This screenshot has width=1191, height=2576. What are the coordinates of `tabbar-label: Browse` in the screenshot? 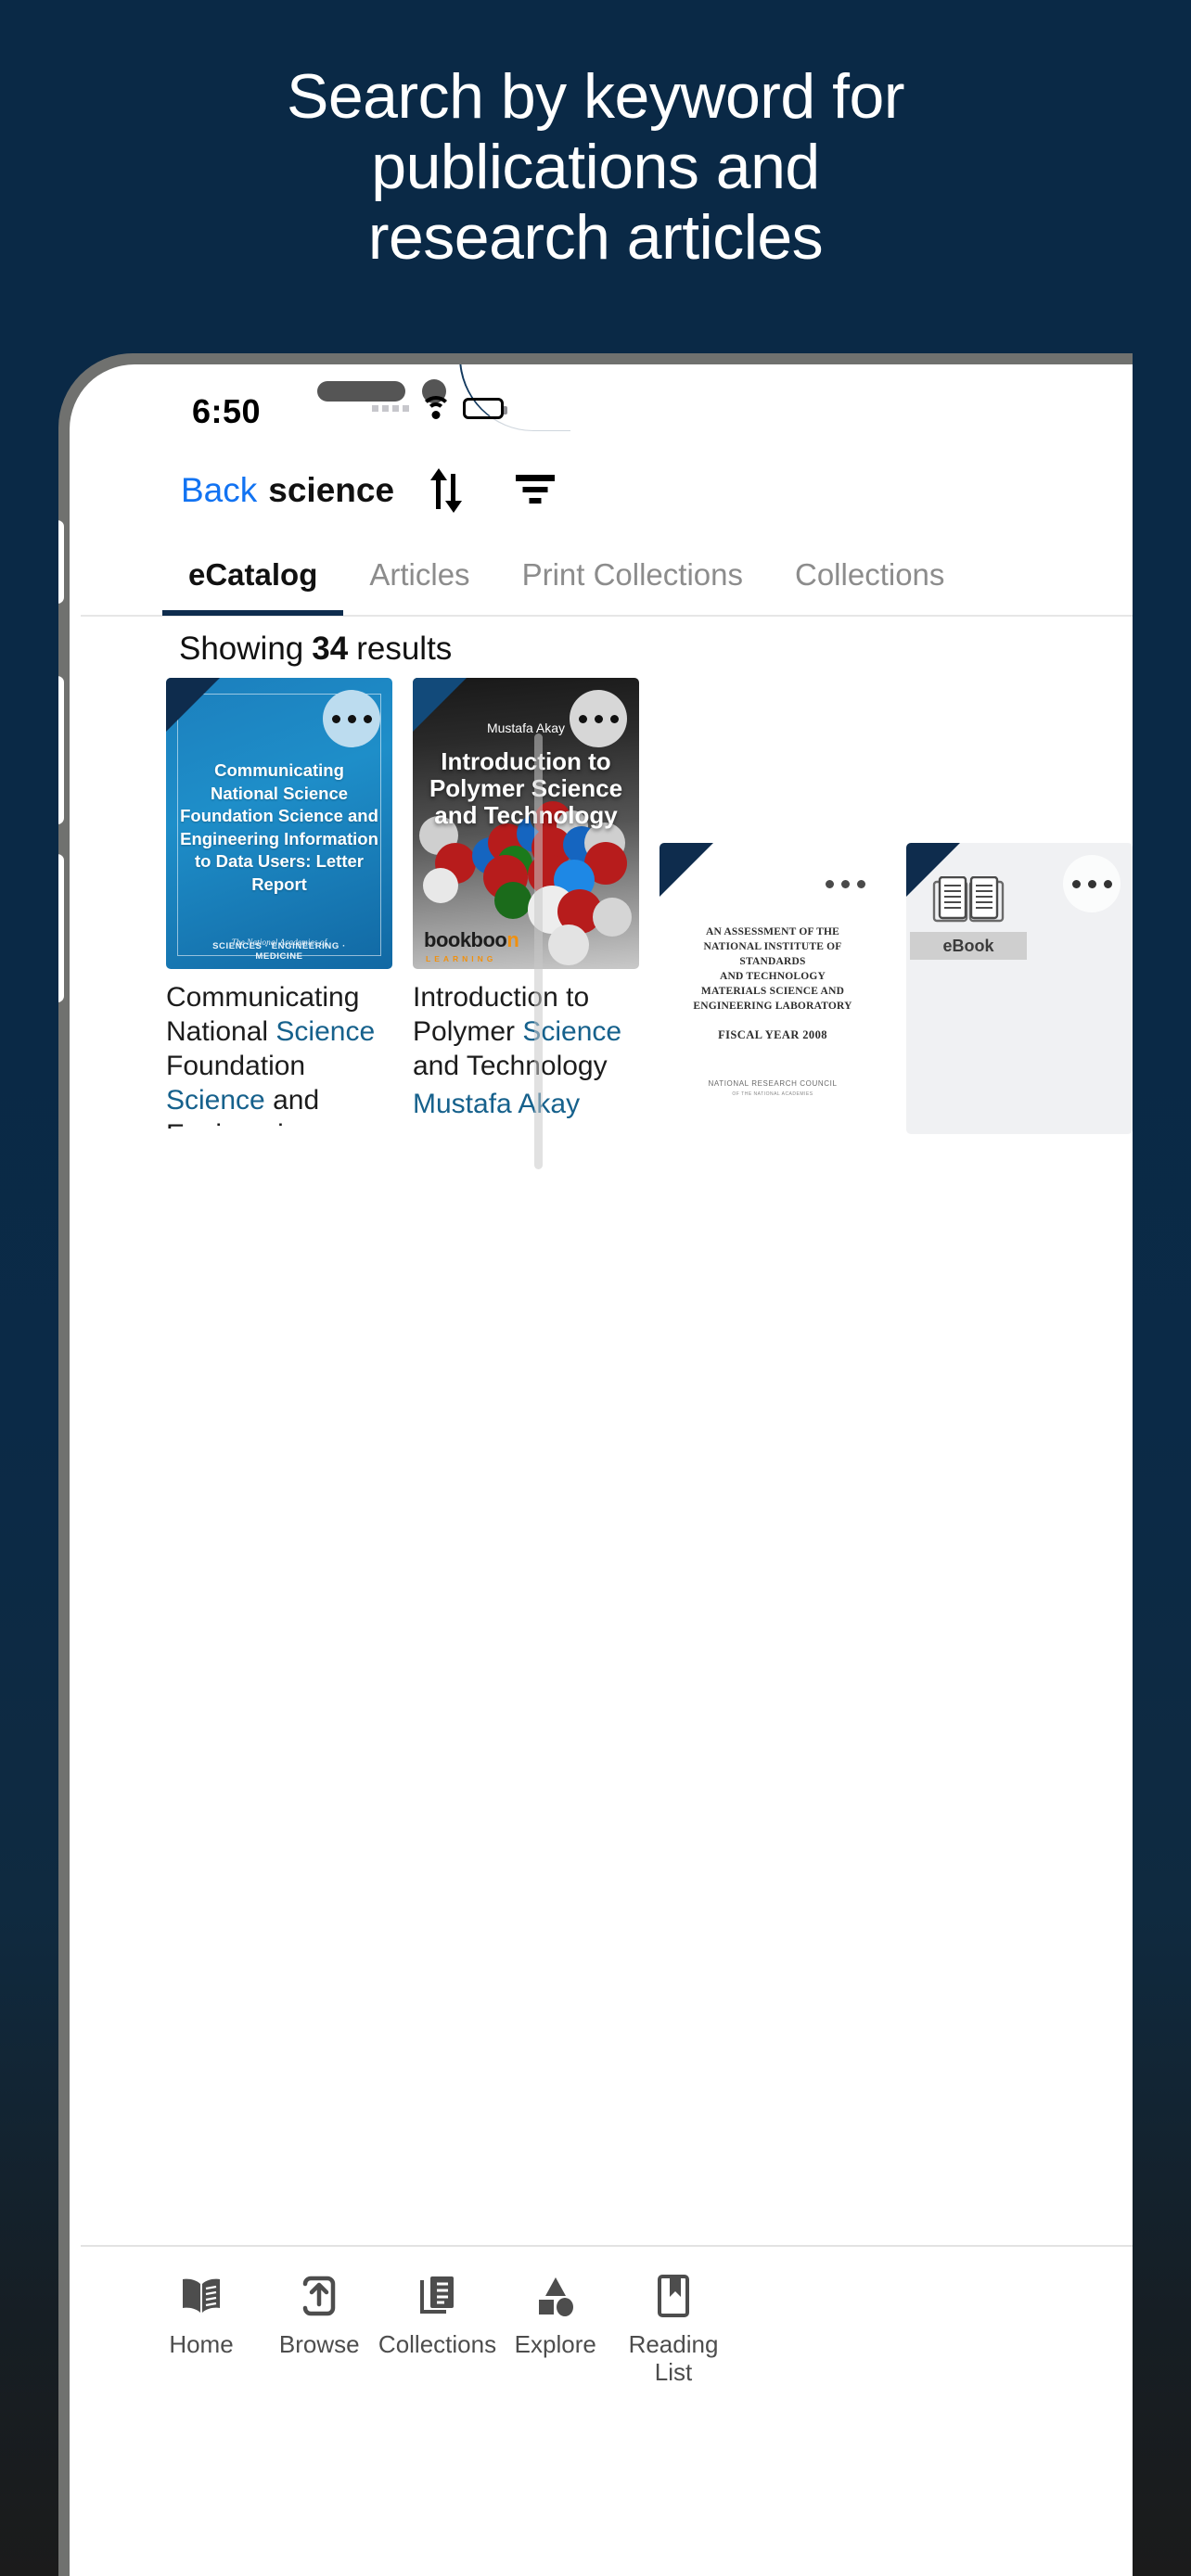 It's located at (319, 2344).